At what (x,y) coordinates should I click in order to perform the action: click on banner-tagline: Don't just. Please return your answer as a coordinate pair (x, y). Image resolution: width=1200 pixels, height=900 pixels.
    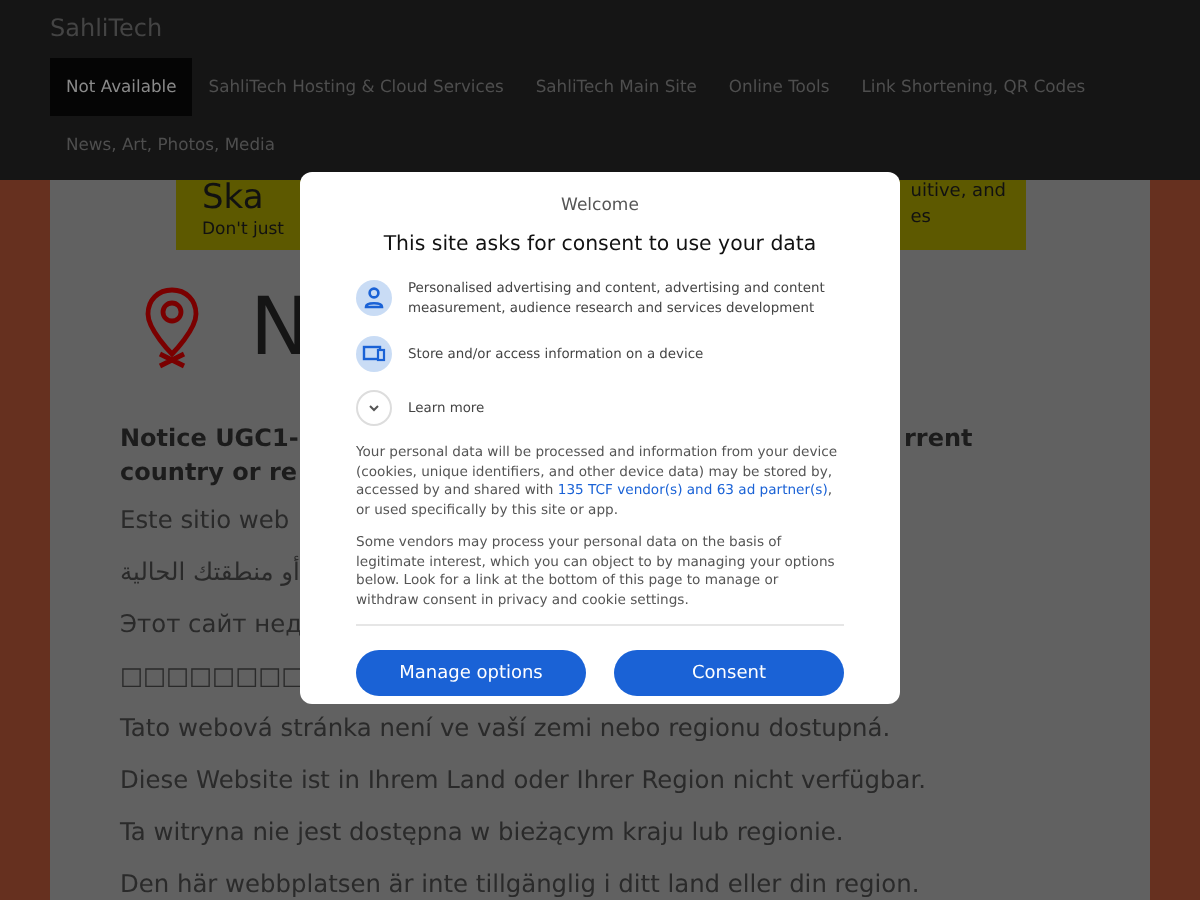
    Looking at the image, I should click on (243, 230).